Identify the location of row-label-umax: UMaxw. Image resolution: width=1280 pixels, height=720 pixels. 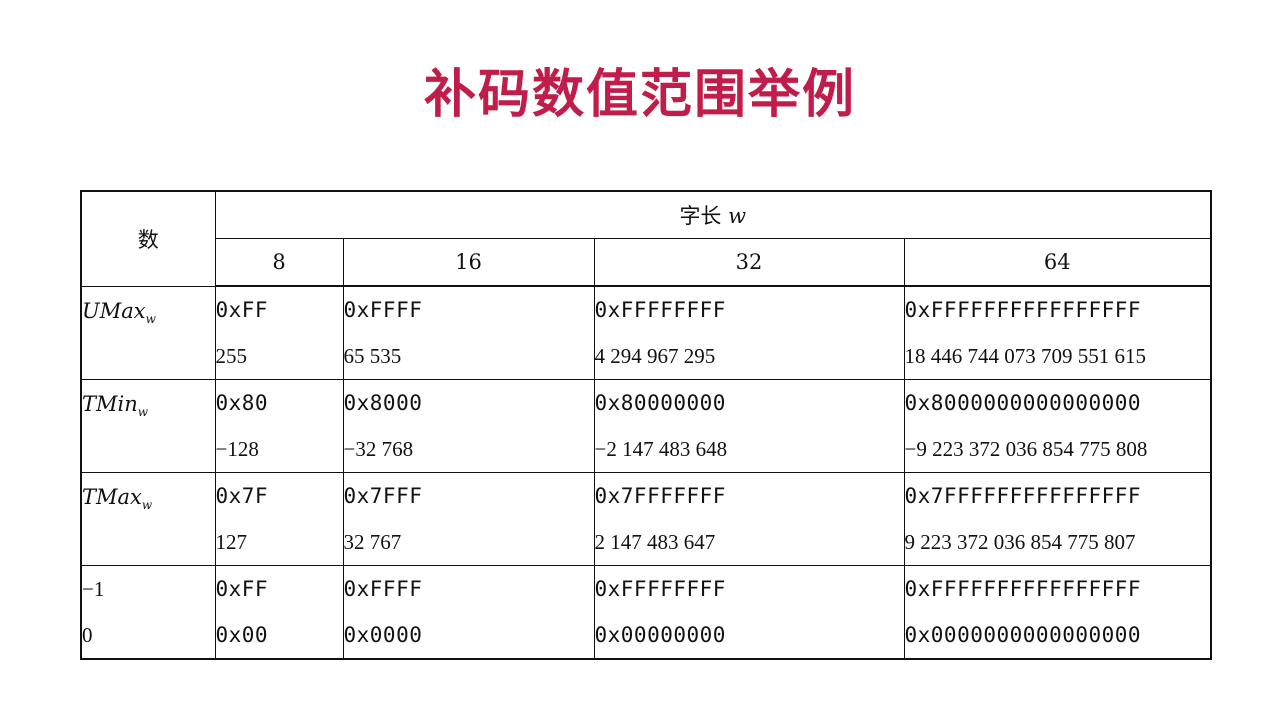
(148, 333).